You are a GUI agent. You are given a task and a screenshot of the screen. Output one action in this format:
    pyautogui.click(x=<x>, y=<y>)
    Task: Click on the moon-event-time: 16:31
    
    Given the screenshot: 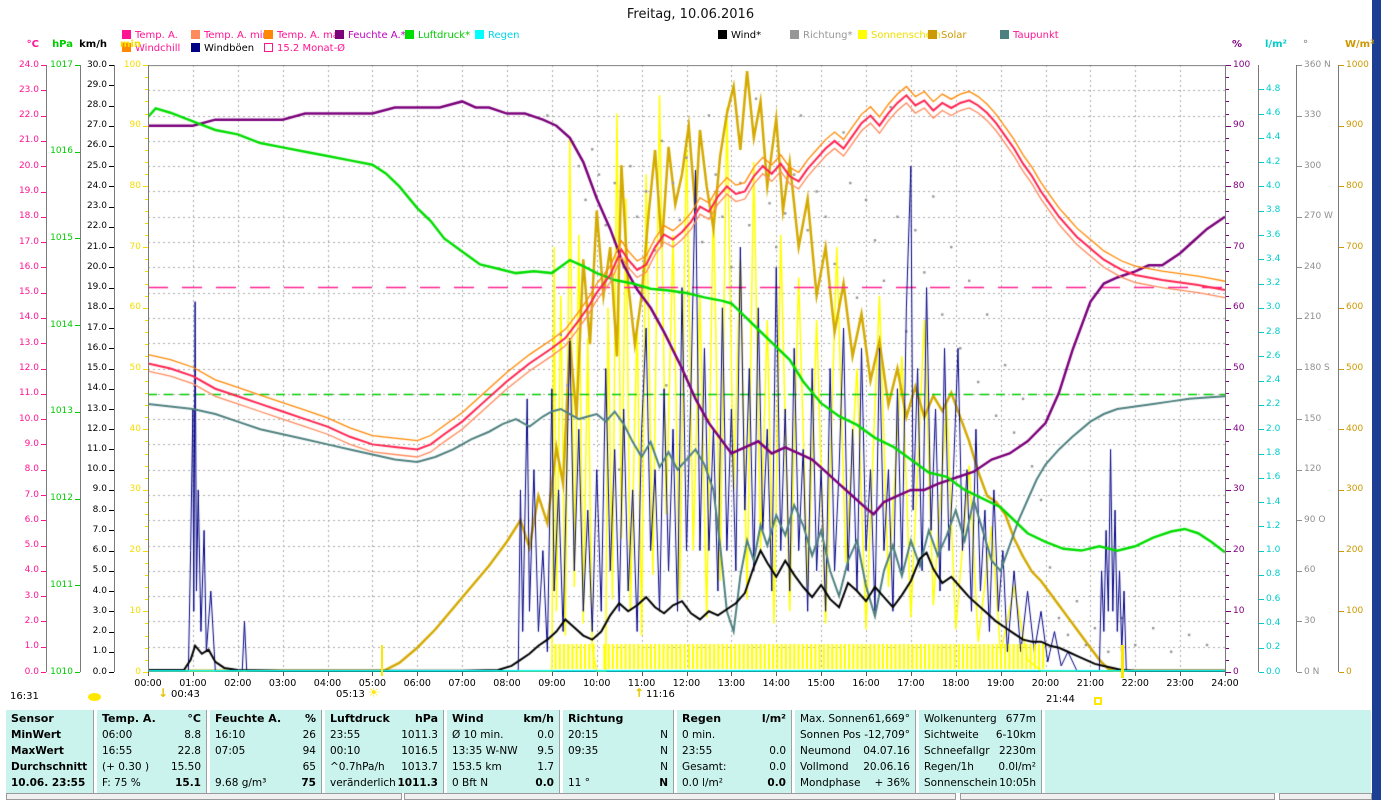 What is the action you would take?
    pyautogui.click(x=24, y=696)
    